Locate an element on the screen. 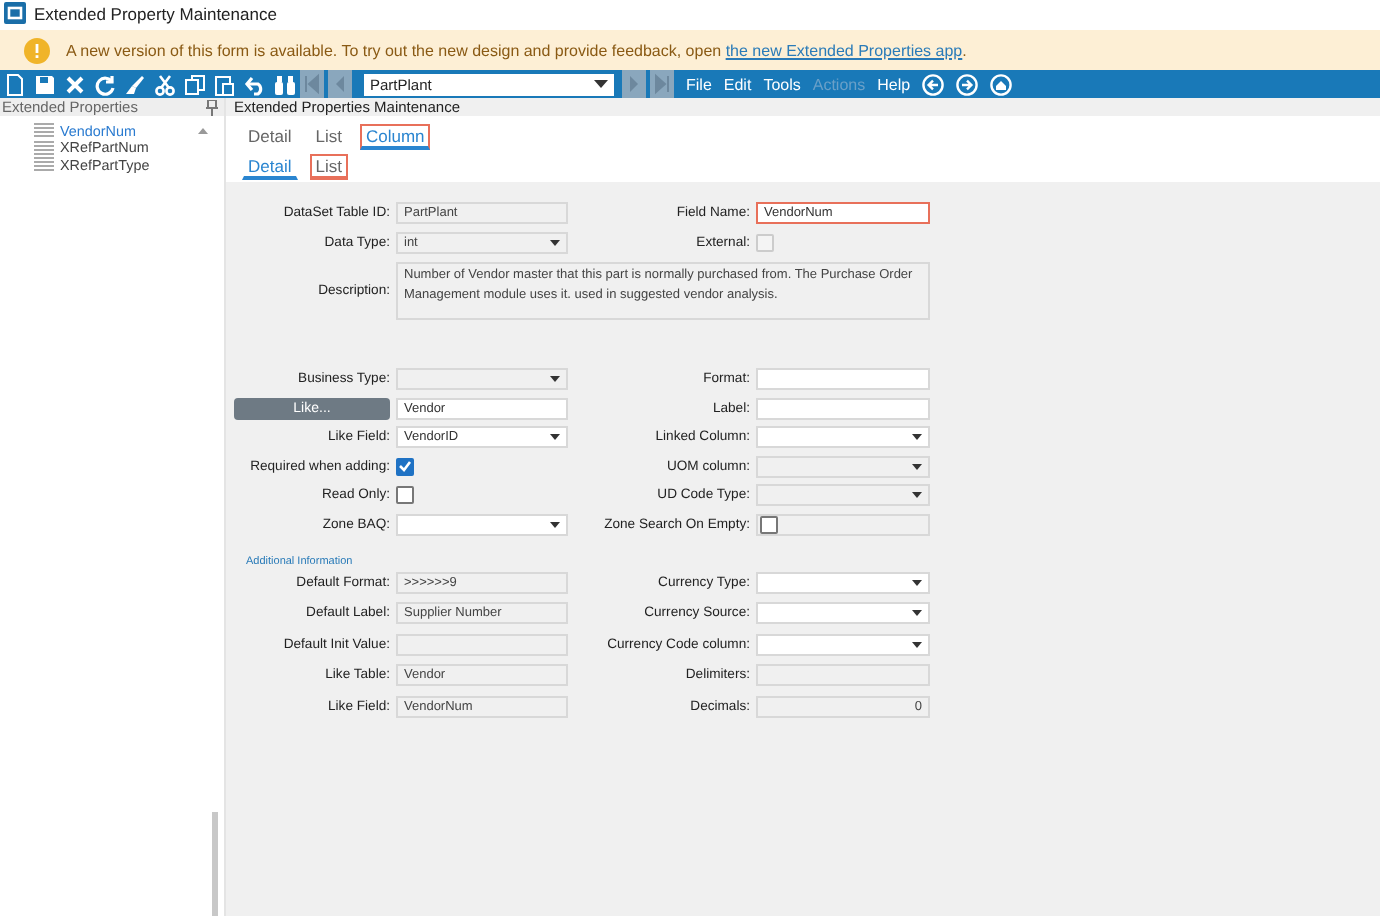  cut-icon is located at coordinates (165, 84).